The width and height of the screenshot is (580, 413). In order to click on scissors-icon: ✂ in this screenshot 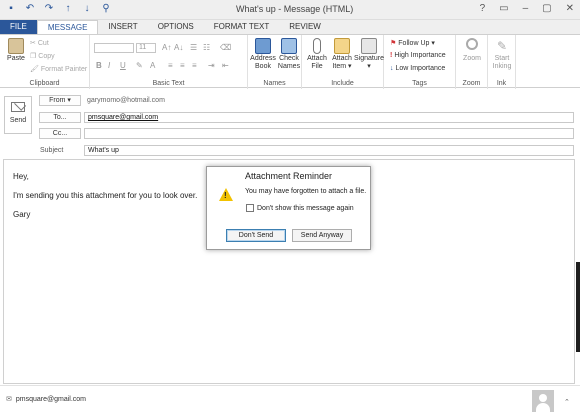, I will do `click(33, 43)`.